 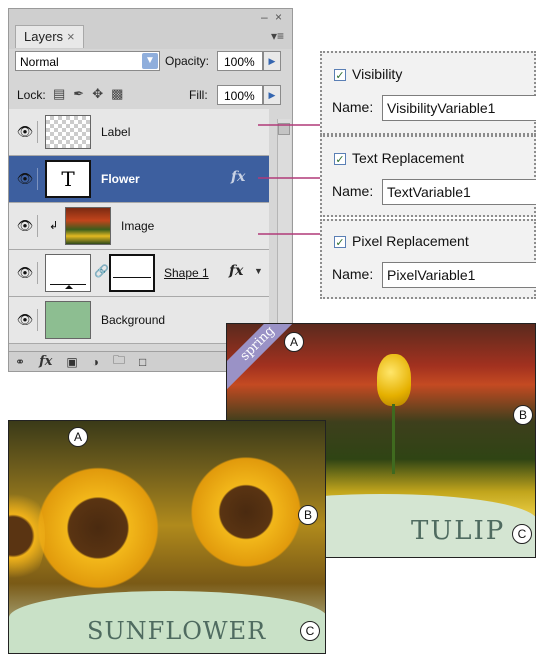 I want to click on checkbox-label: Visibility, so click(x=377, y=74).